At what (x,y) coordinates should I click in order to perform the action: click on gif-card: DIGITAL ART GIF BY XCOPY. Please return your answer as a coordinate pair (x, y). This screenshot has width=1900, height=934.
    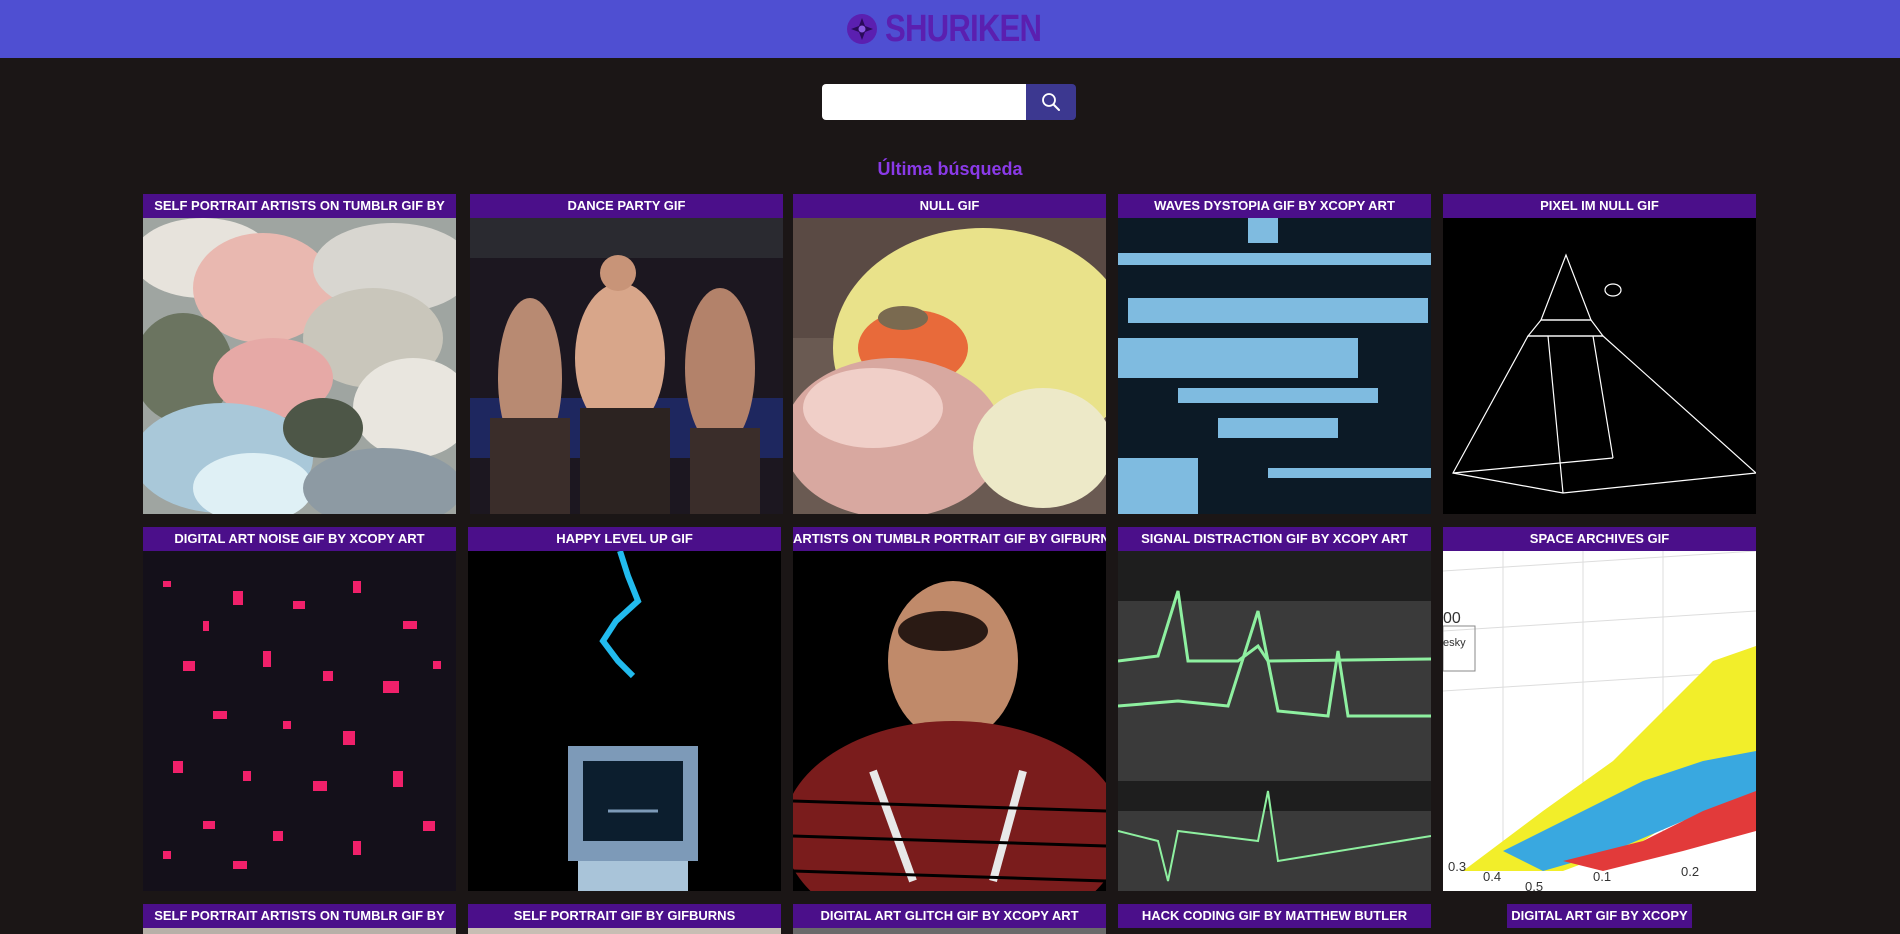
    Looking at the image, I should click on (1599, 918).